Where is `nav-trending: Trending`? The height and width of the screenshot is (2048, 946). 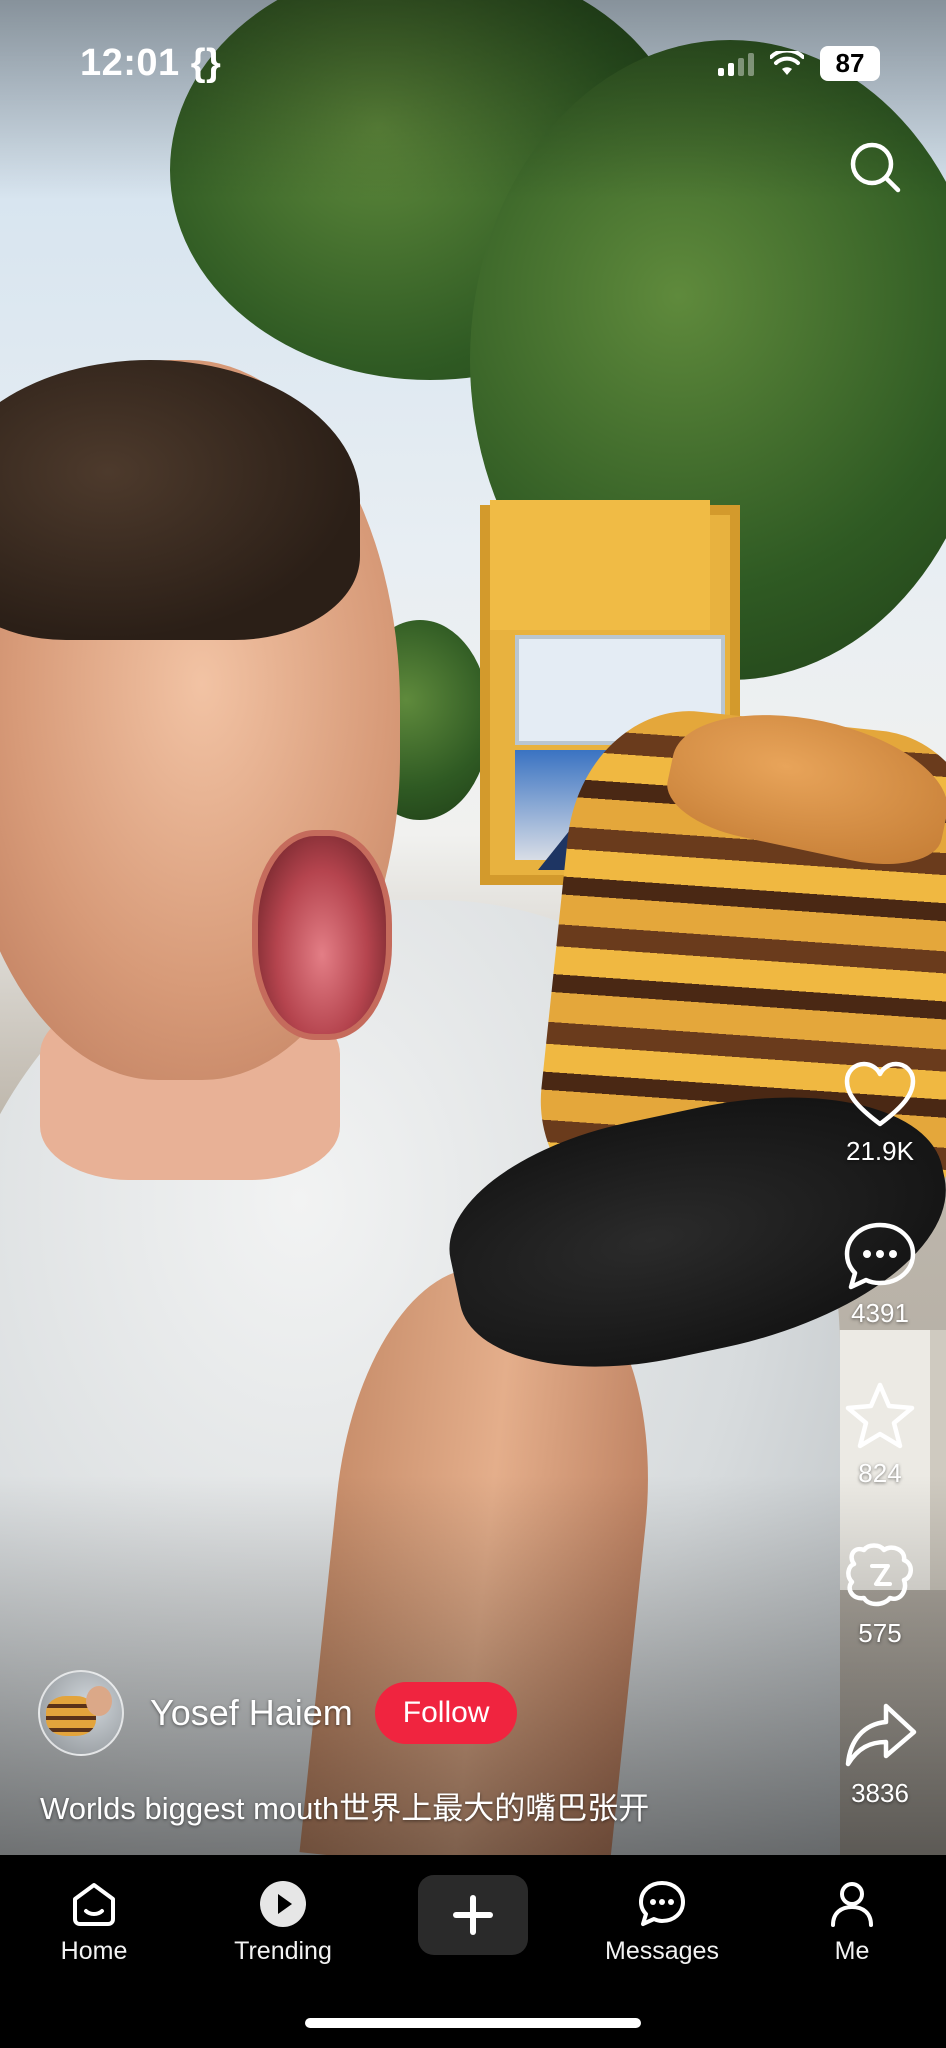 nav-trending: Trending is located at coordinates (283, 1915).